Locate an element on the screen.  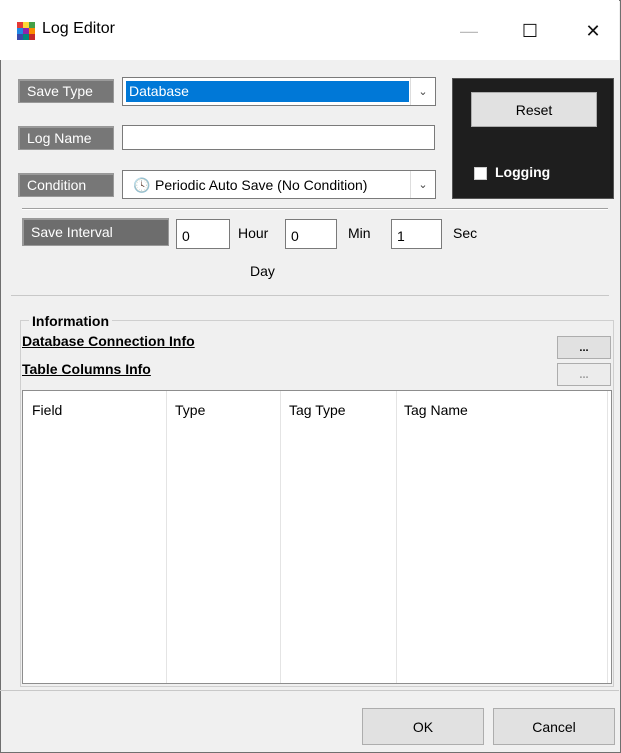
hour-input: 0 is located at coordinates (203, 234).